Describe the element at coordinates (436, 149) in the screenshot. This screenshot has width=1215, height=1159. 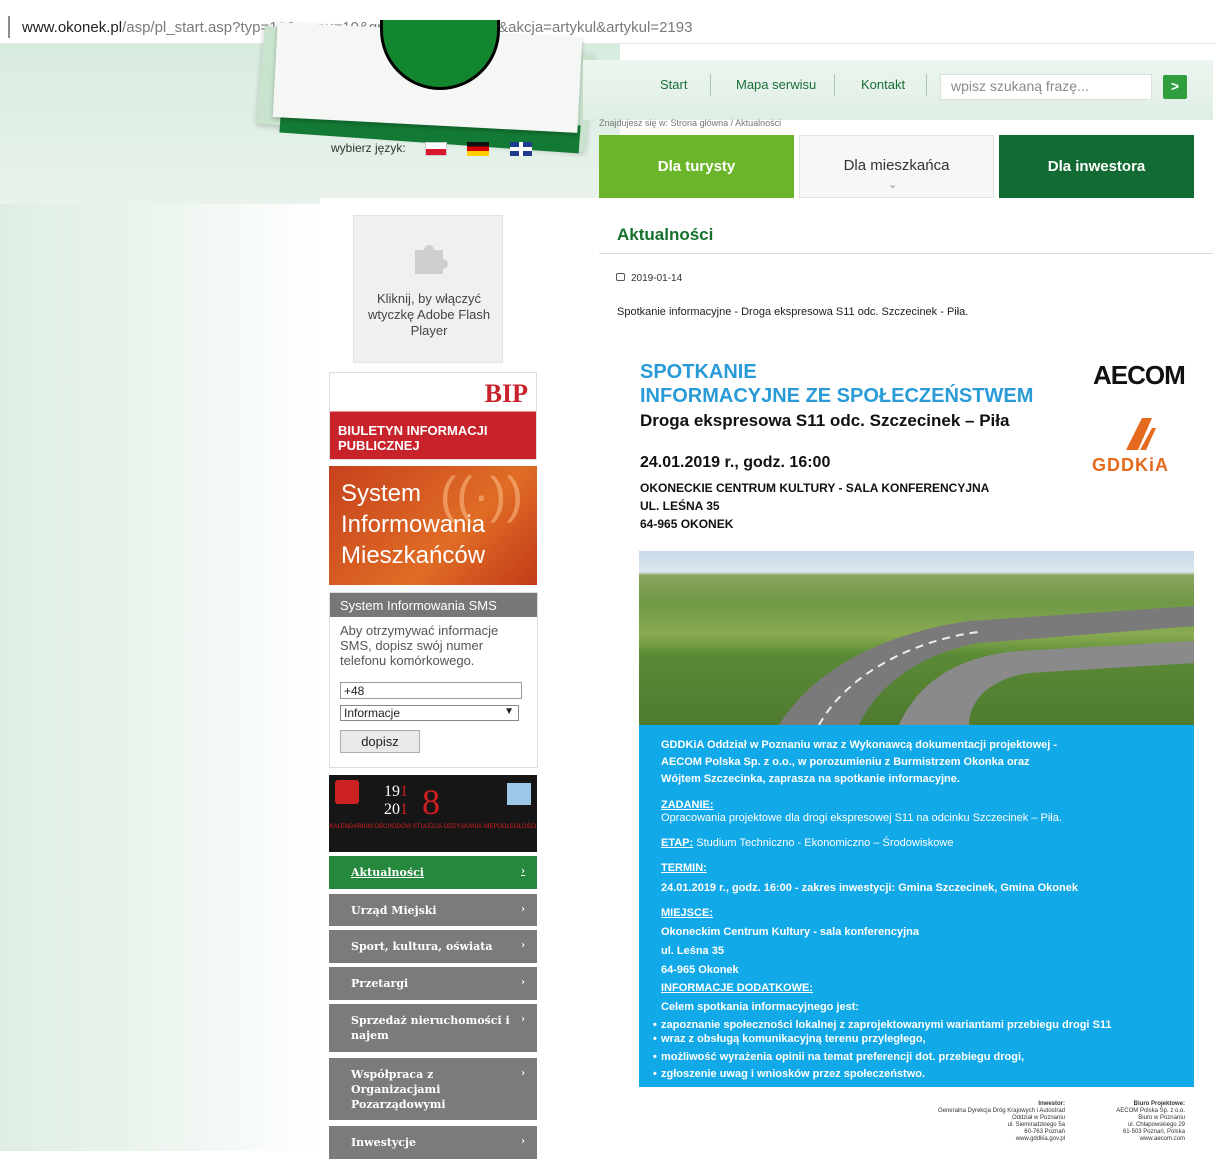
I see `flag-pl-icon` at that location.